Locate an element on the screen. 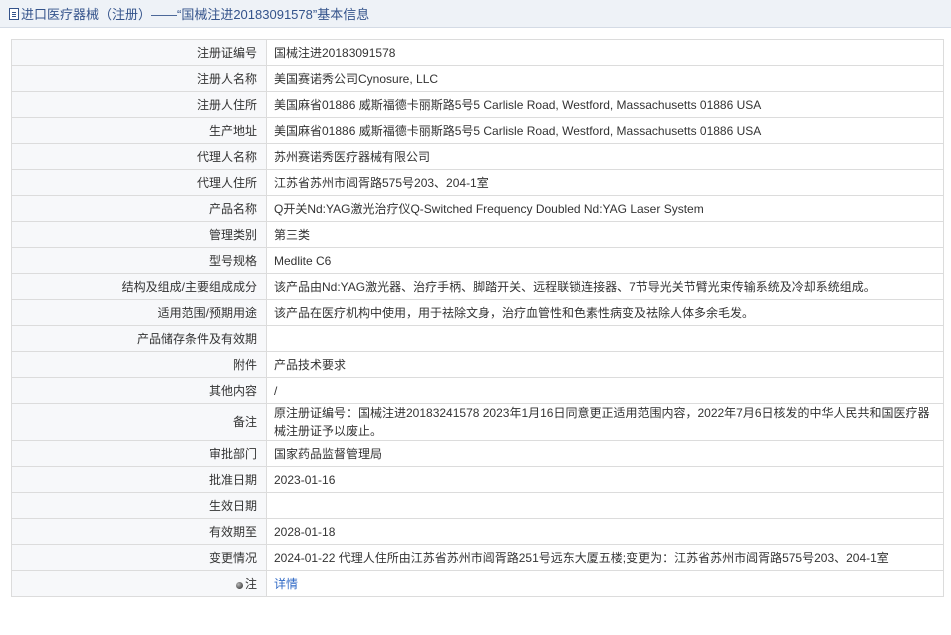  detail-row-effective-date: 生效日期 is located at coordinates (477, 505).